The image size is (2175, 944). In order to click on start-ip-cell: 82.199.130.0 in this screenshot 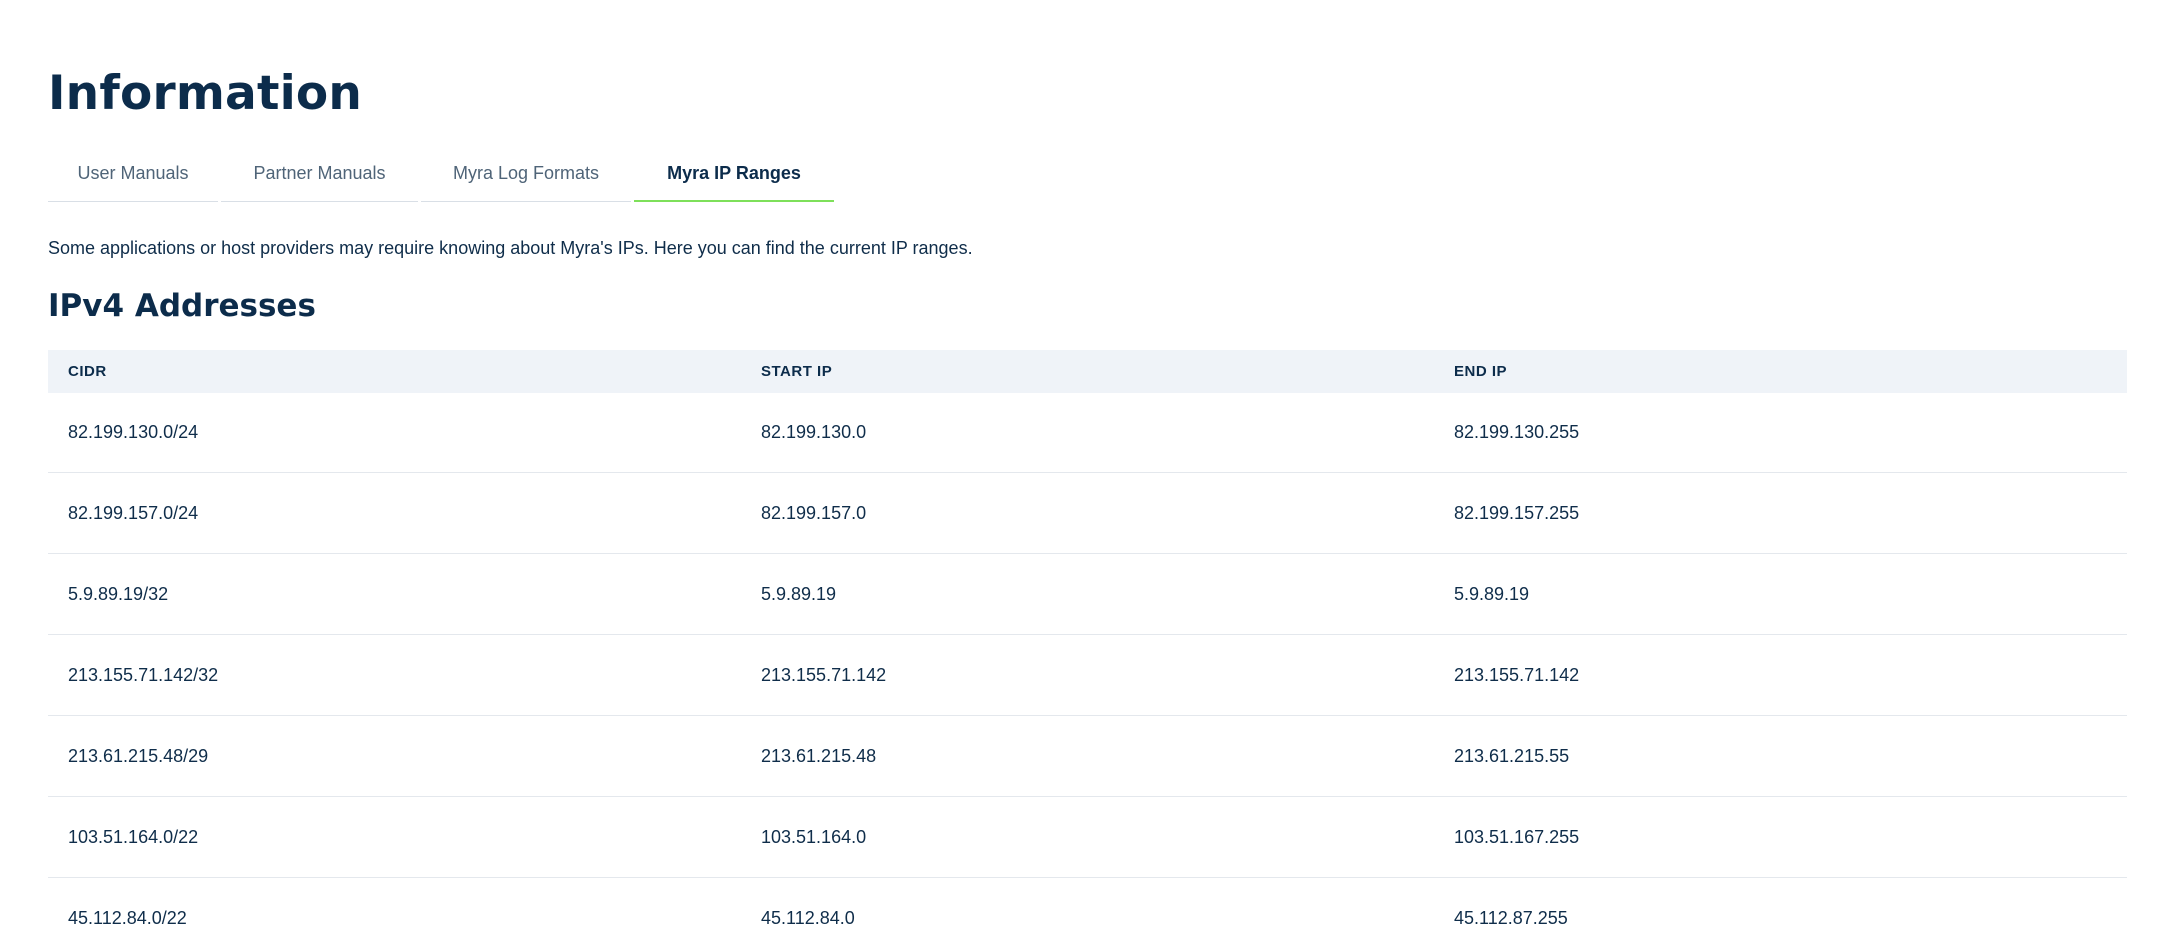, I will do `click(1087, 433)`.